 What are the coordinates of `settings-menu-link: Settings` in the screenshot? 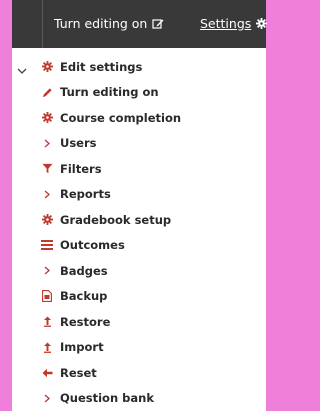 It's located at (234, 23).